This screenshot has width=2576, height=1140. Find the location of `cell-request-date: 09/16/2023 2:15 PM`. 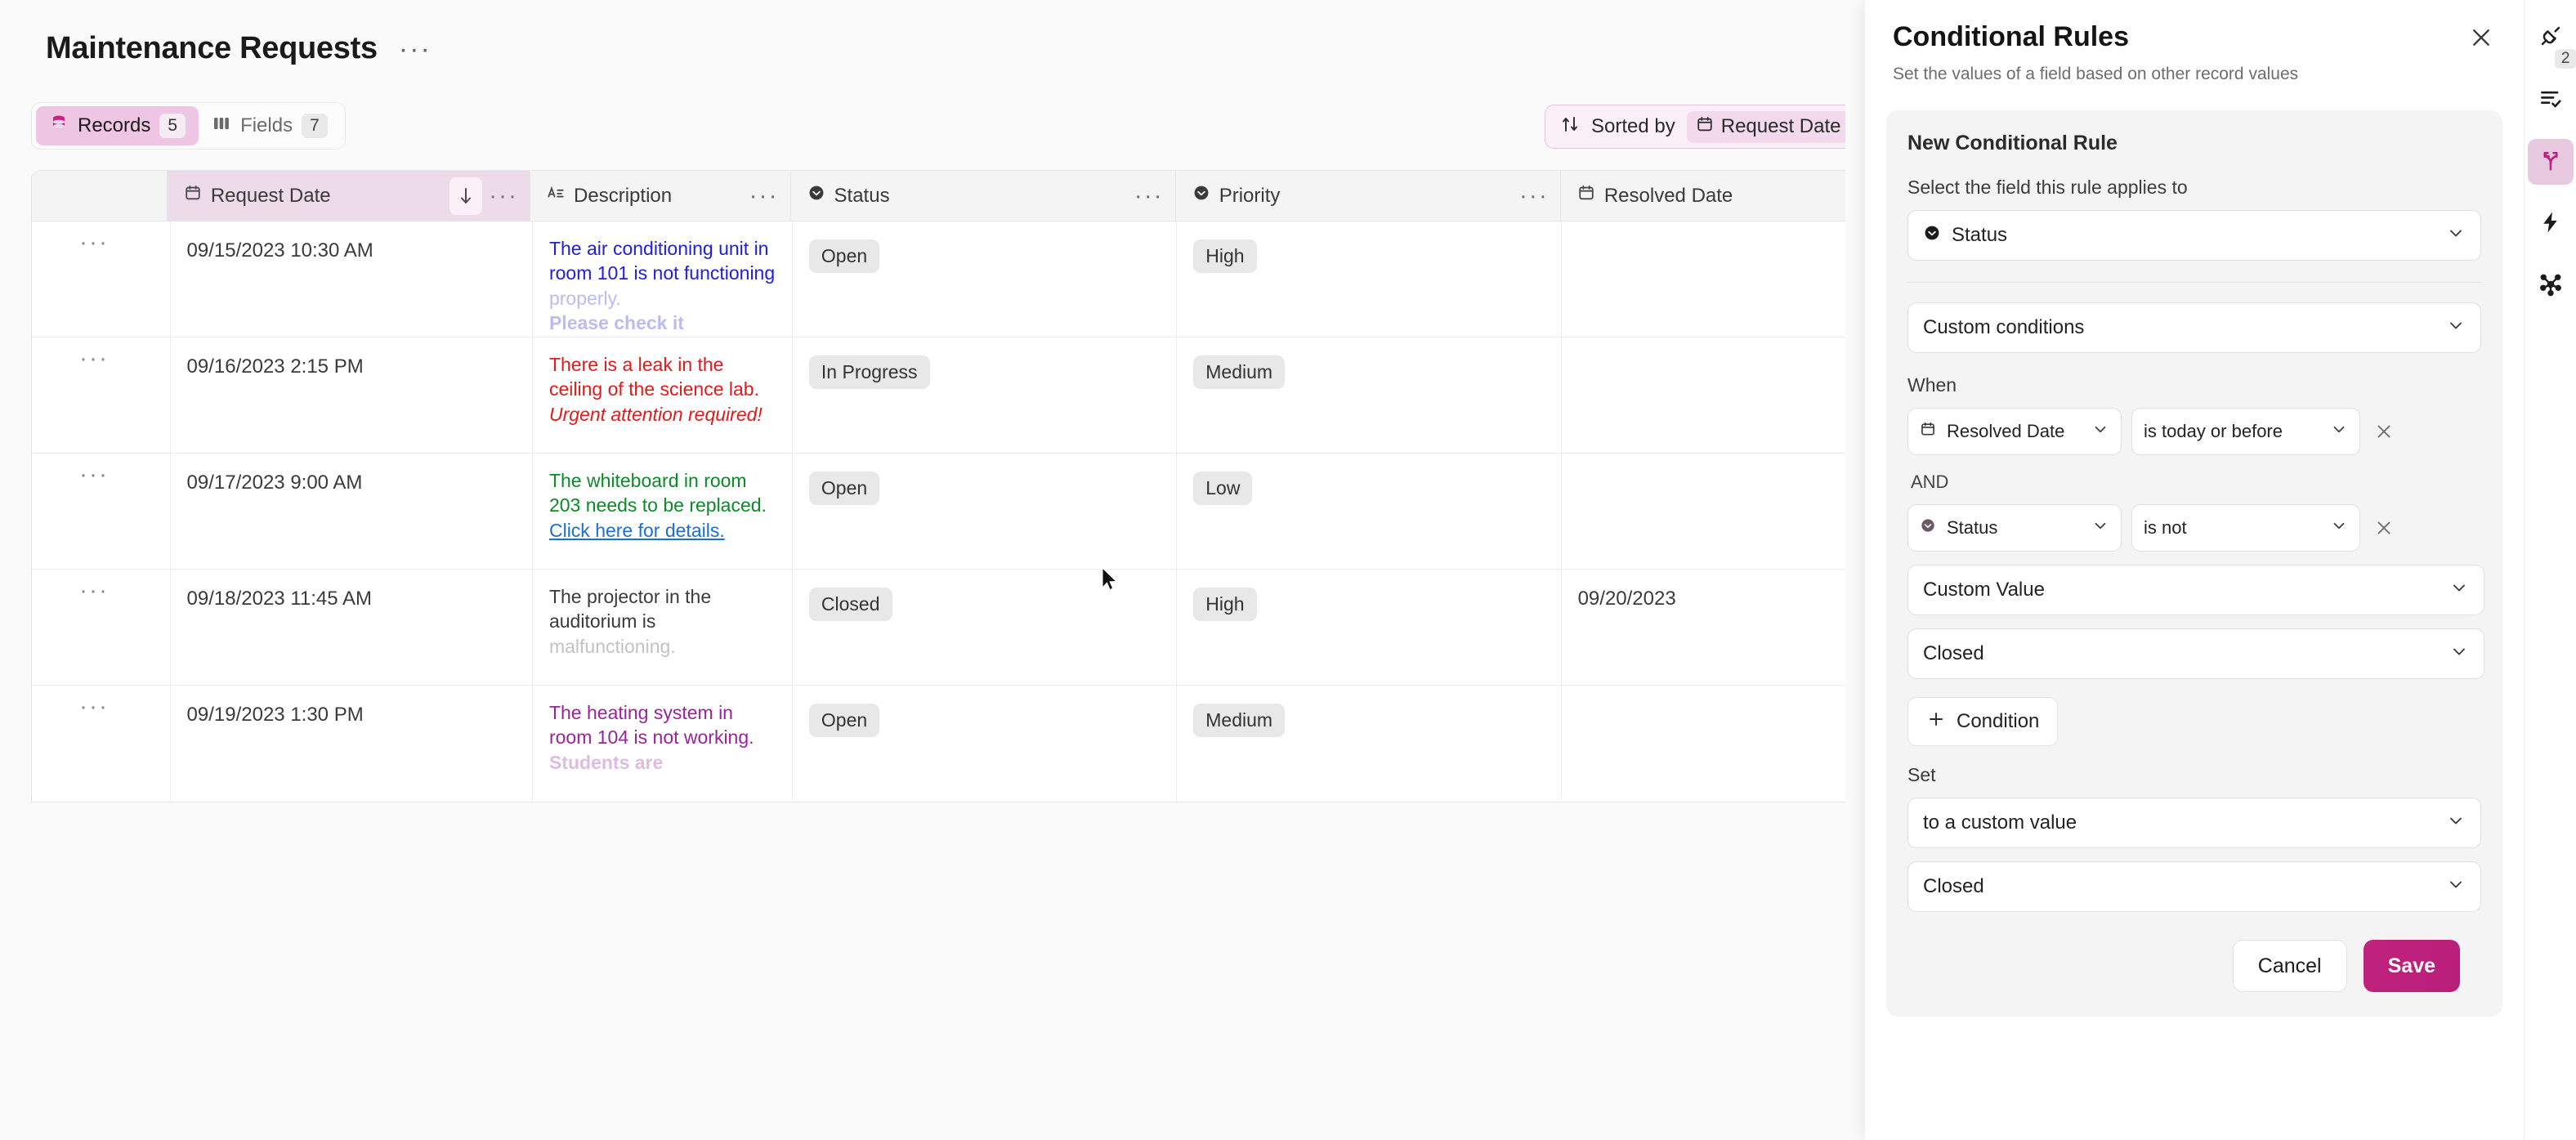

cell-request-date: 09/16/2023 2:15 PM is located at coordinates (352, 395).